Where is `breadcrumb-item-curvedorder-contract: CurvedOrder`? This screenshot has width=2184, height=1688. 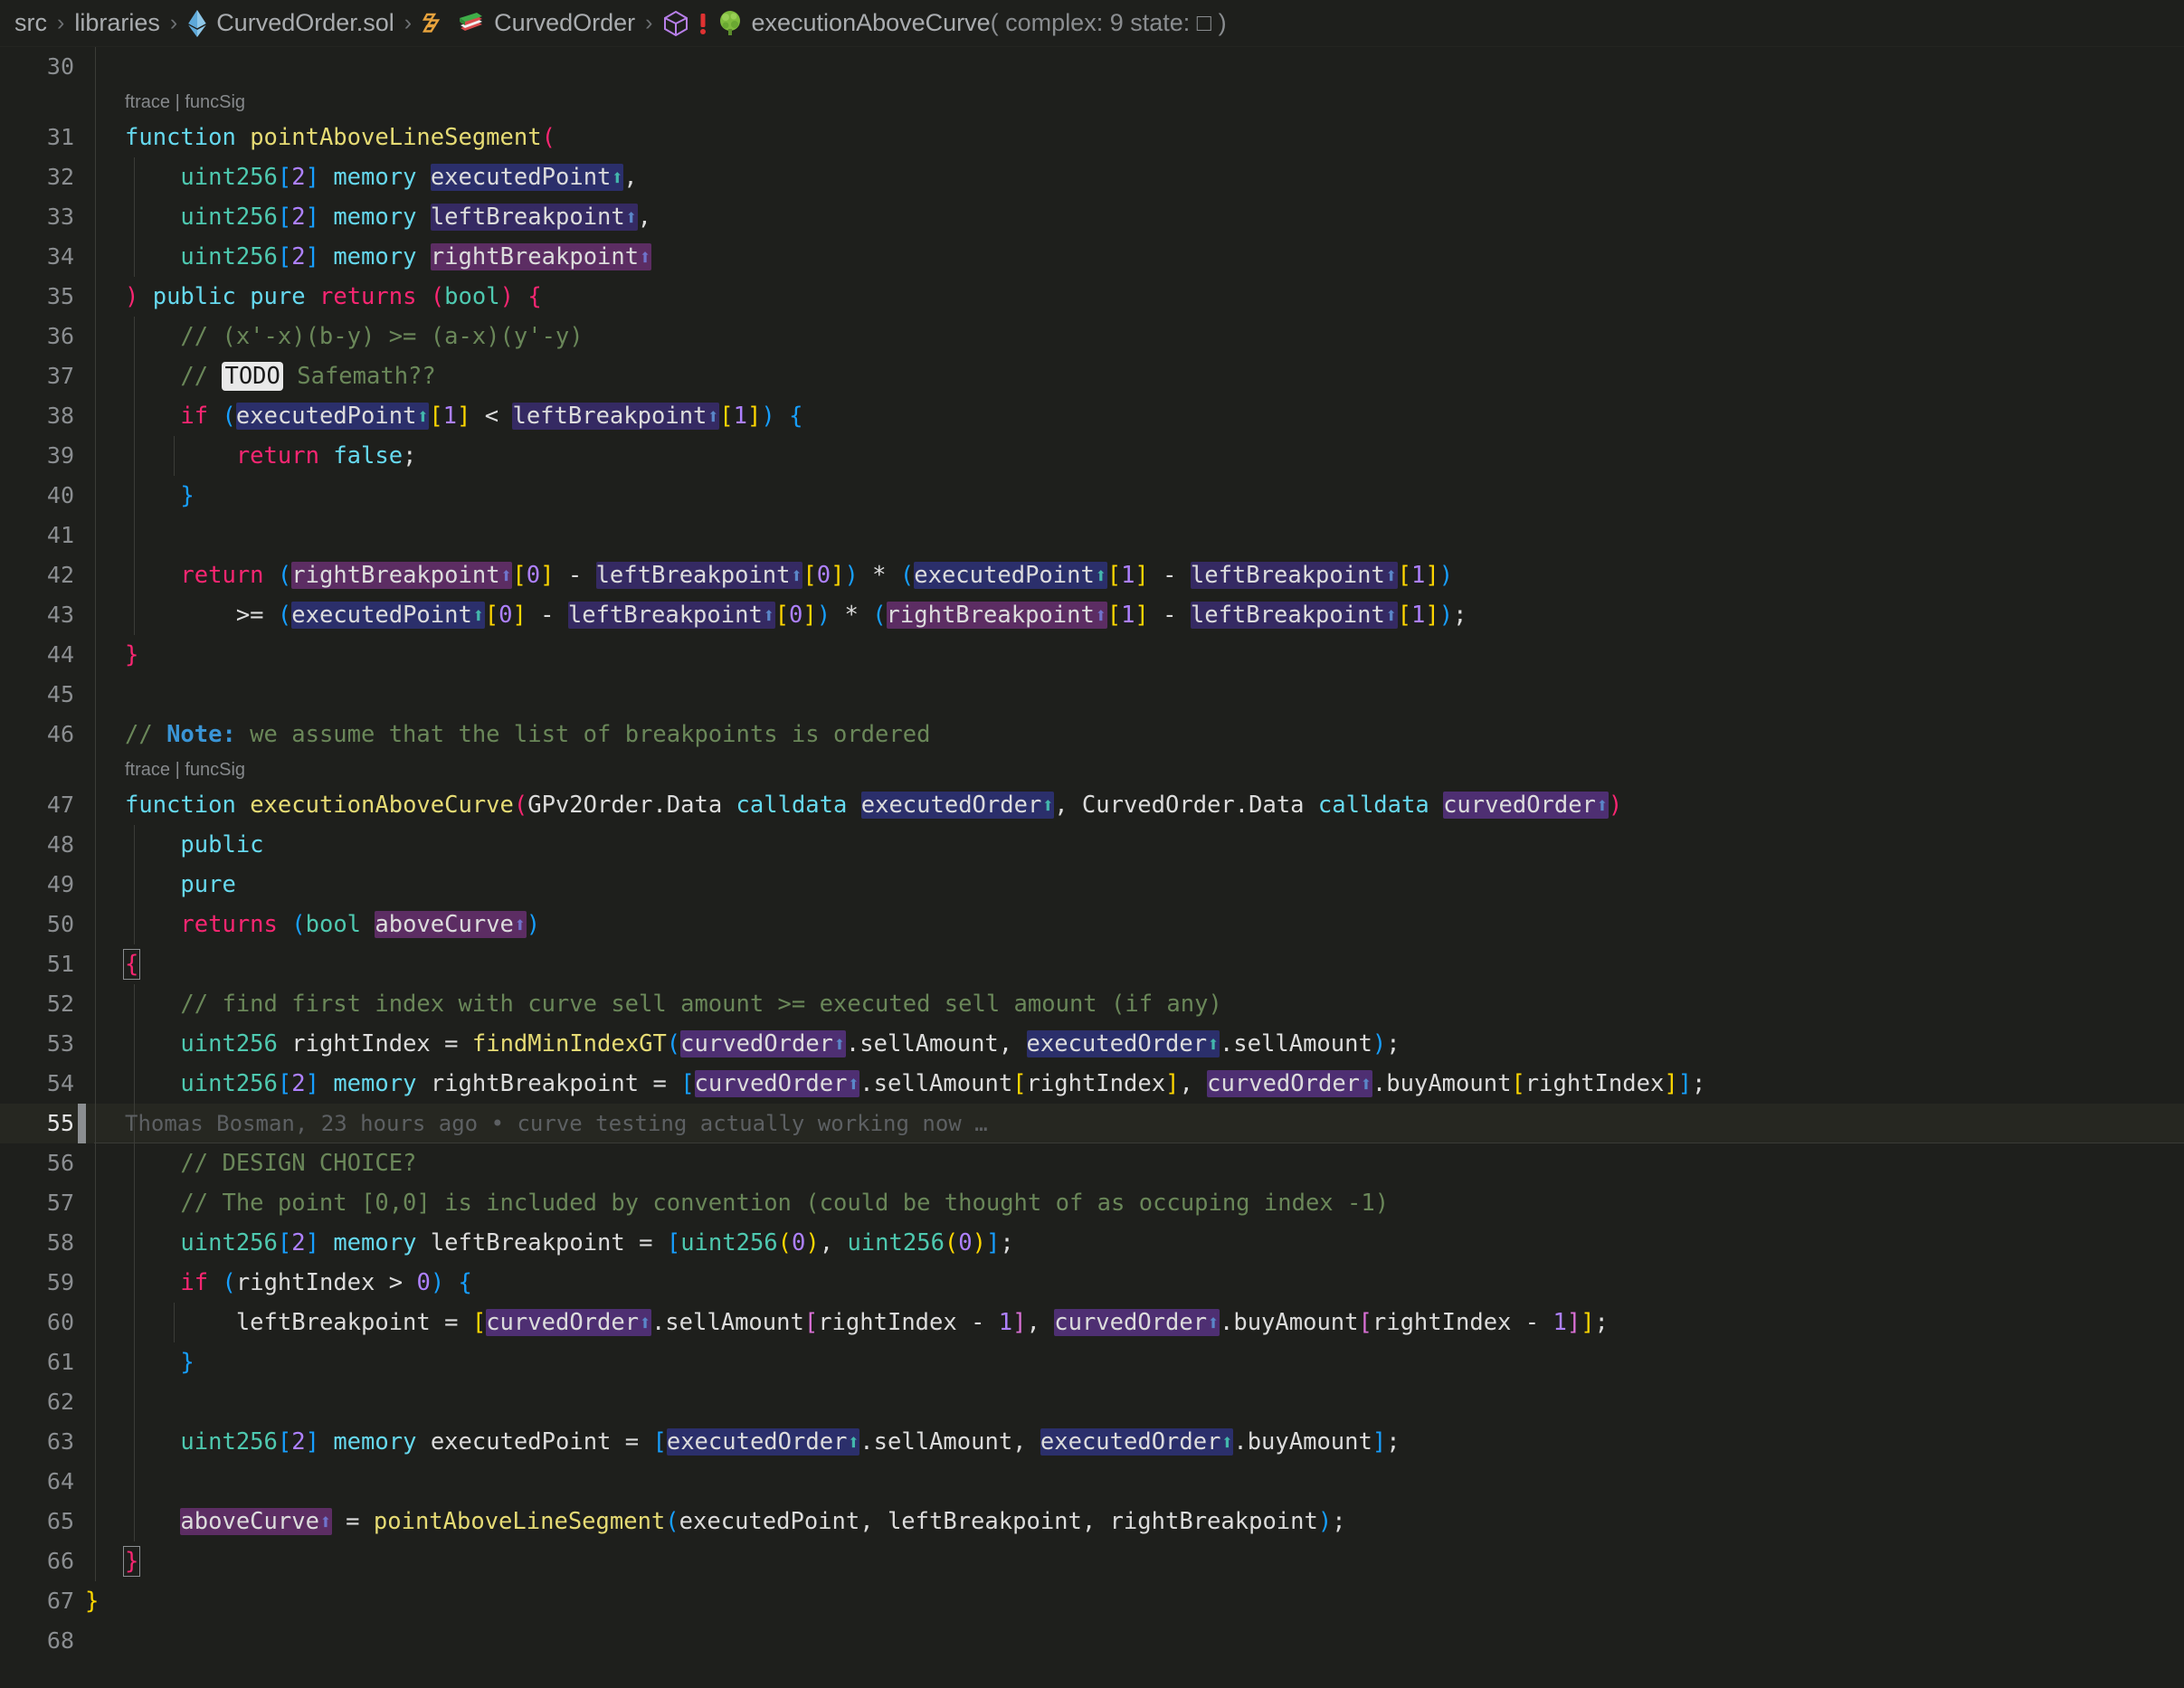
breadcrumb-item-curvedorder-contract: CurvedOrder is located at coordinates (528, 23).